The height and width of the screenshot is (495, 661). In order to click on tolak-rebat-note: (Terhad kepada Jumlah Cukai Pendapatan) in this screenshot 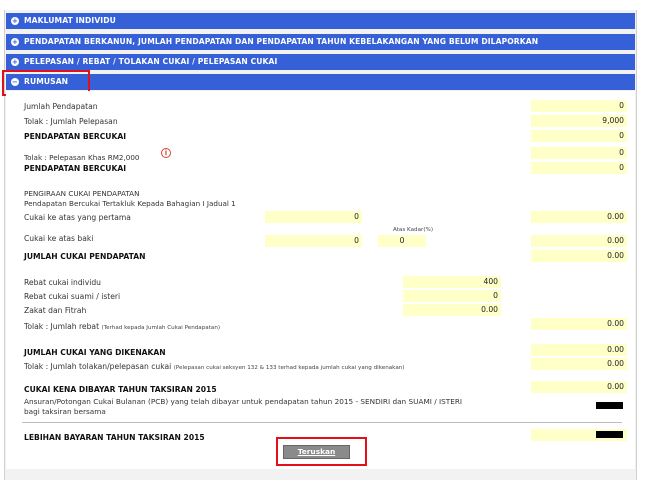, I will do `click(161, 328)`.